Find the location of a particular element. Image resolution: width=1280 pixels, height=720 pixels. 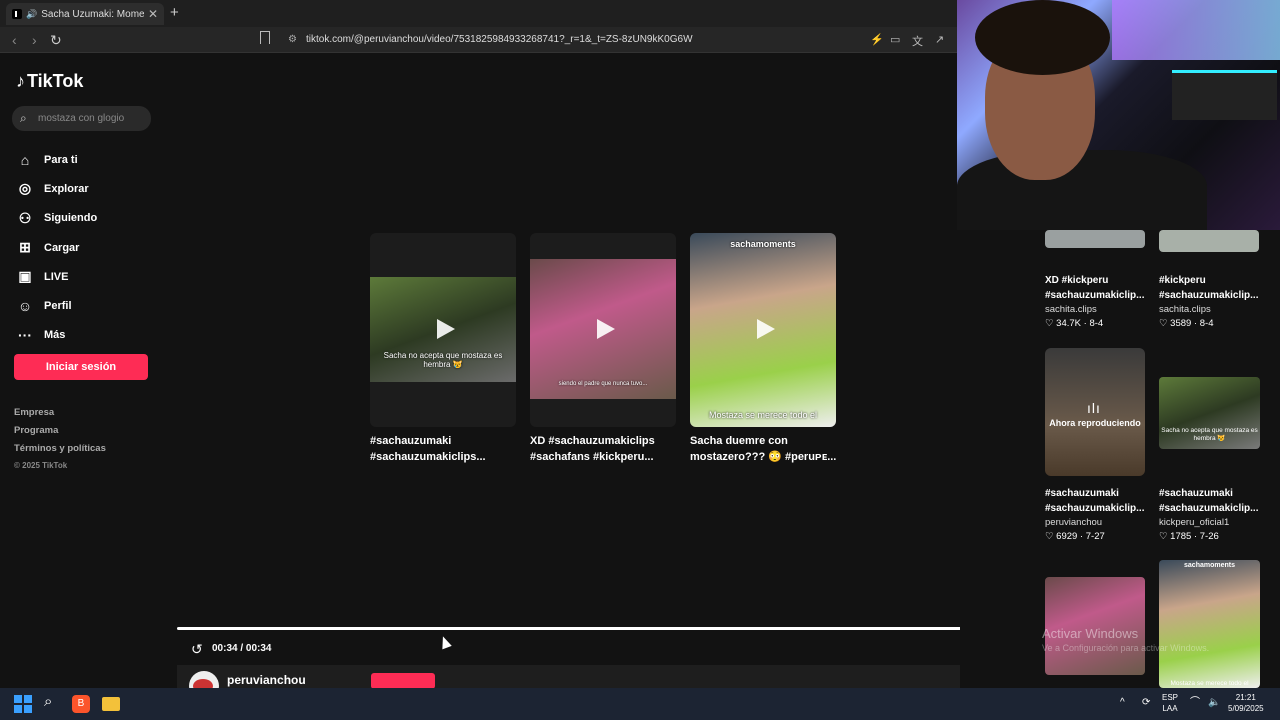

suggested-video-card: sachamoments Mostaza se merece todo el is located at coordinates (763, 330).